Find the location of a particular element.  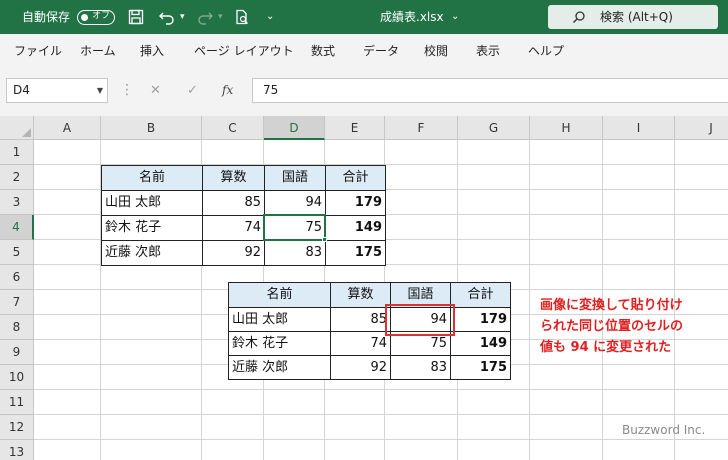

picture-cell: 鈴木 花子 is located at coordinates (260, 343).